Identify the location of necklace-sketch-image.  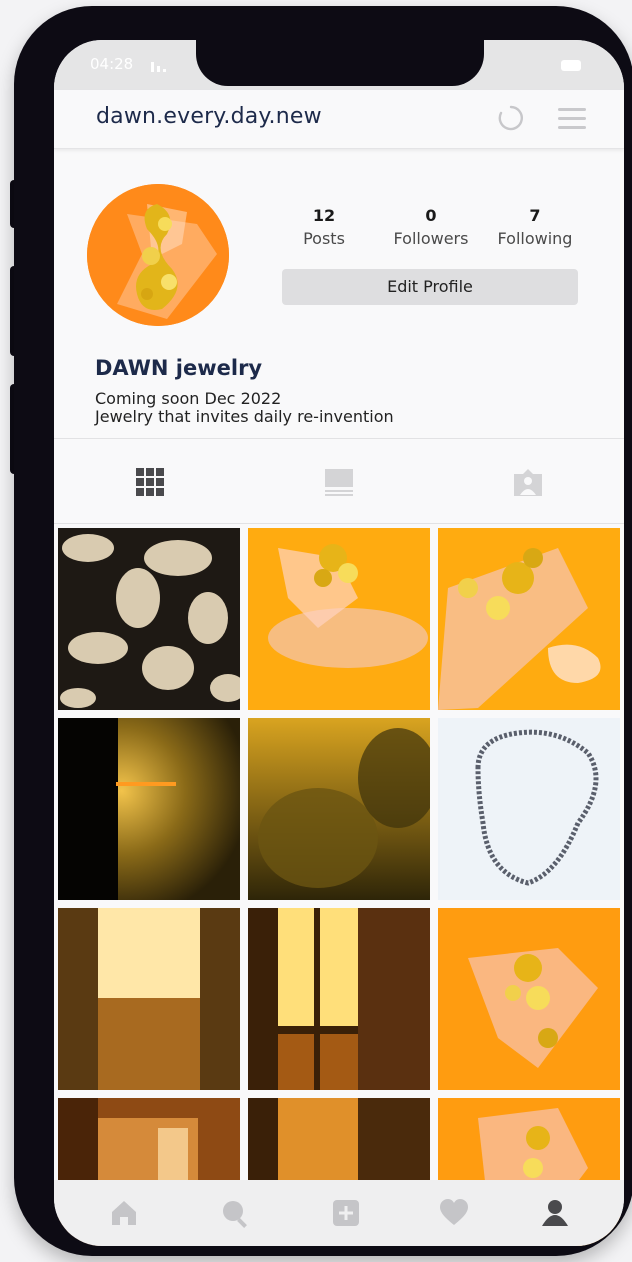
(529, 809).